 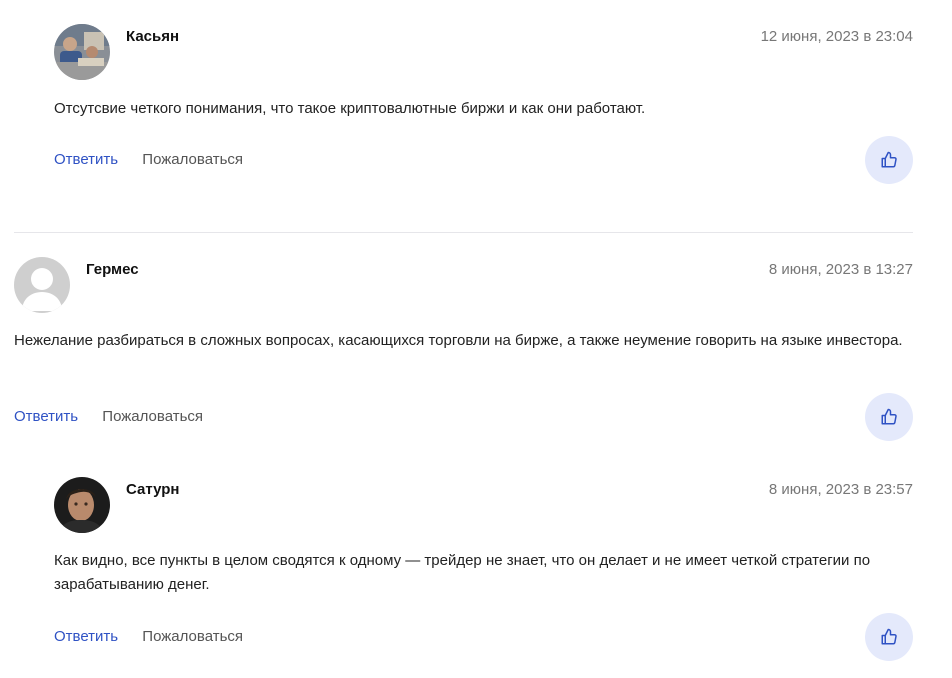 What do you see at coordinates (840, 269) in the screenshot?
I see `comment-date: 8 июня, 2023 в 13:27` at bounding box center [840, 269].